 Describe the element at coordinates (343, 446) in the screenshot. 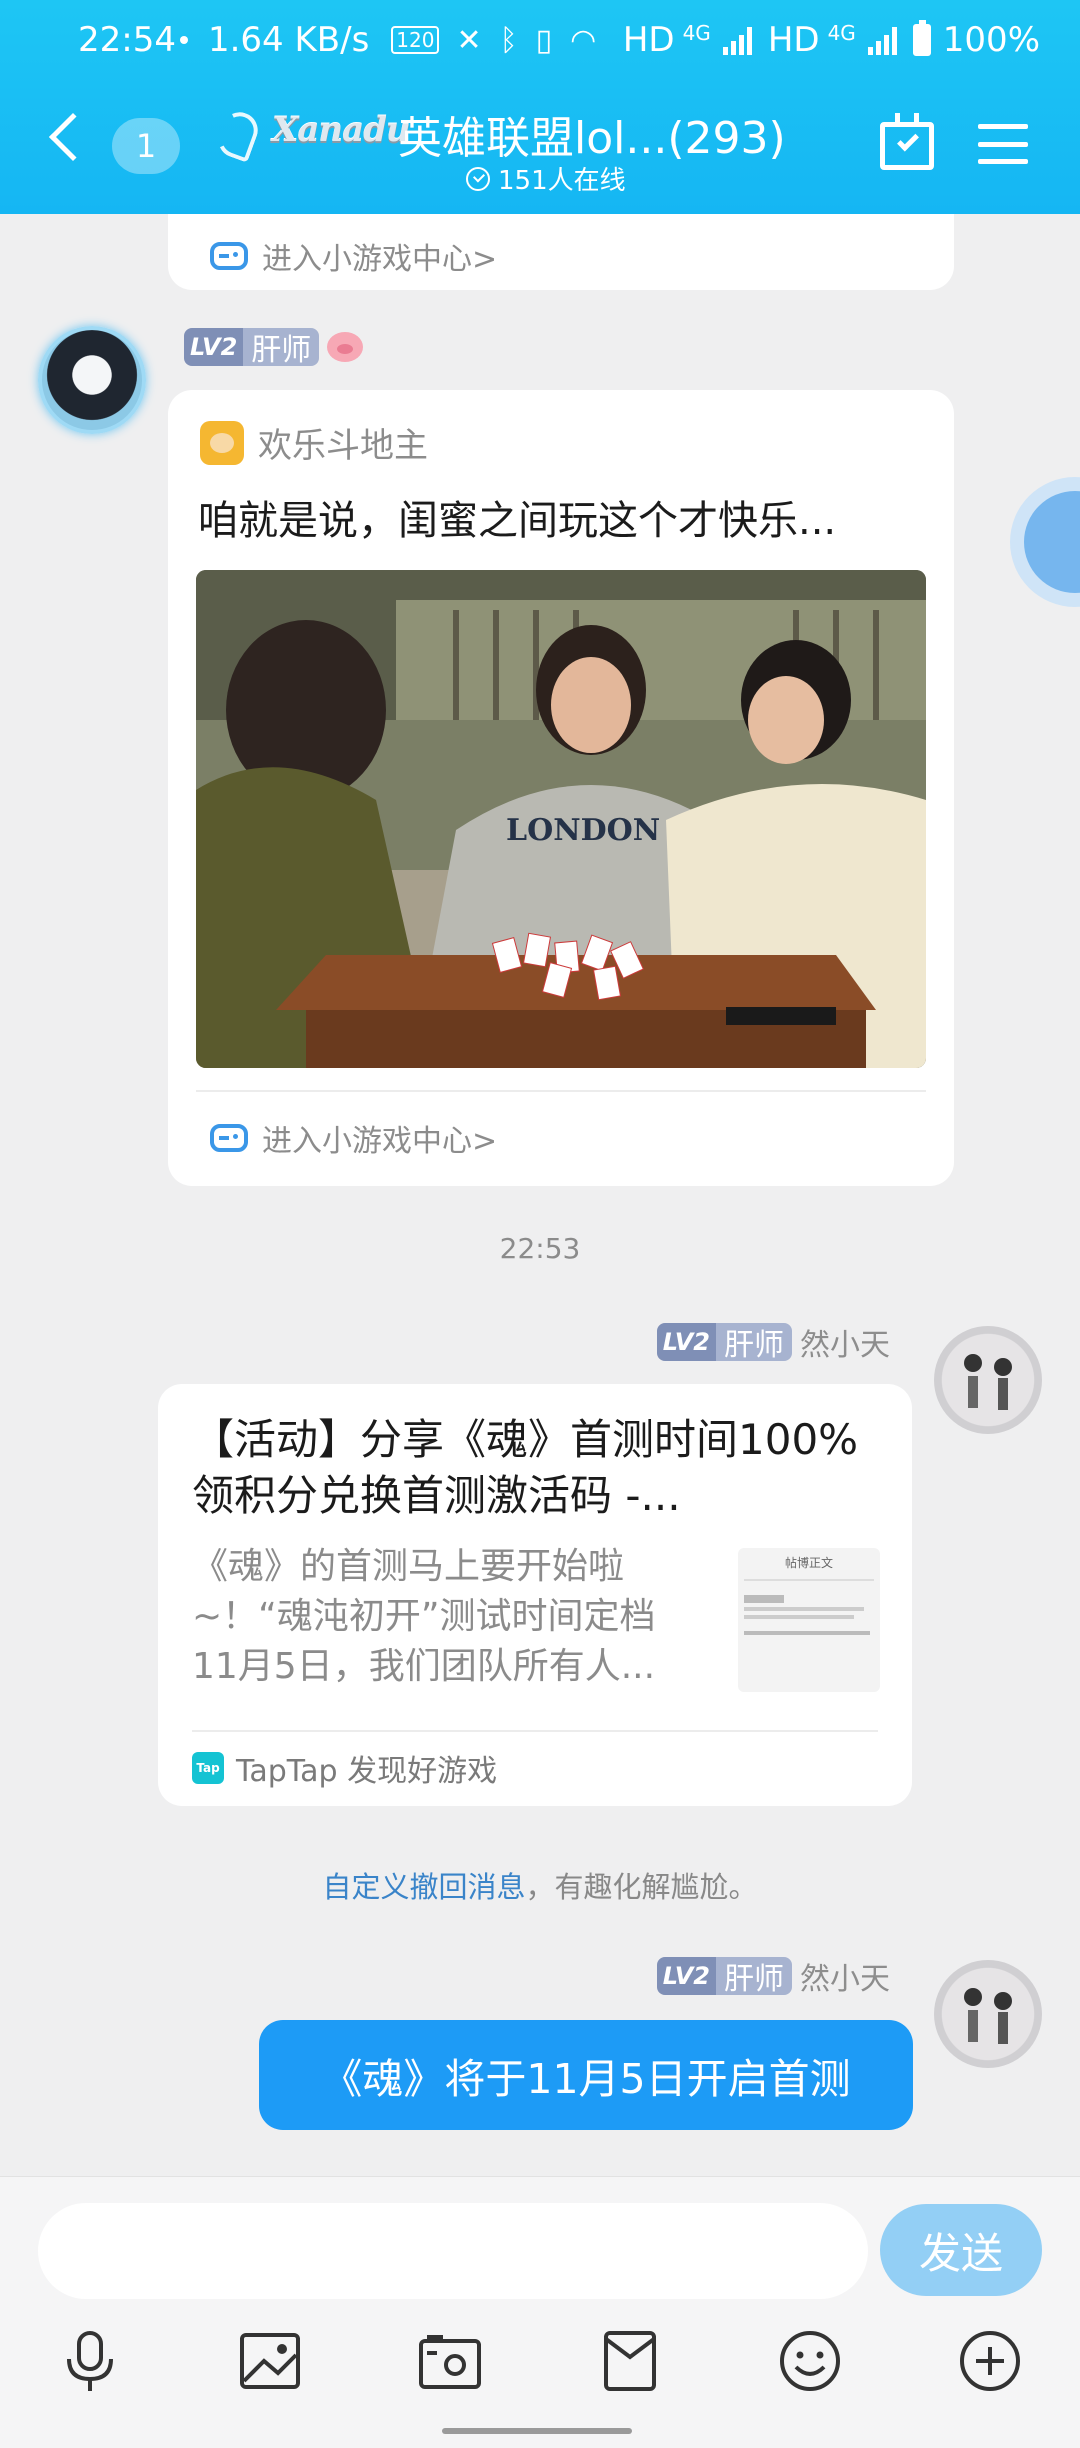

I see `game-name: 欢乐斗地主` at that location.